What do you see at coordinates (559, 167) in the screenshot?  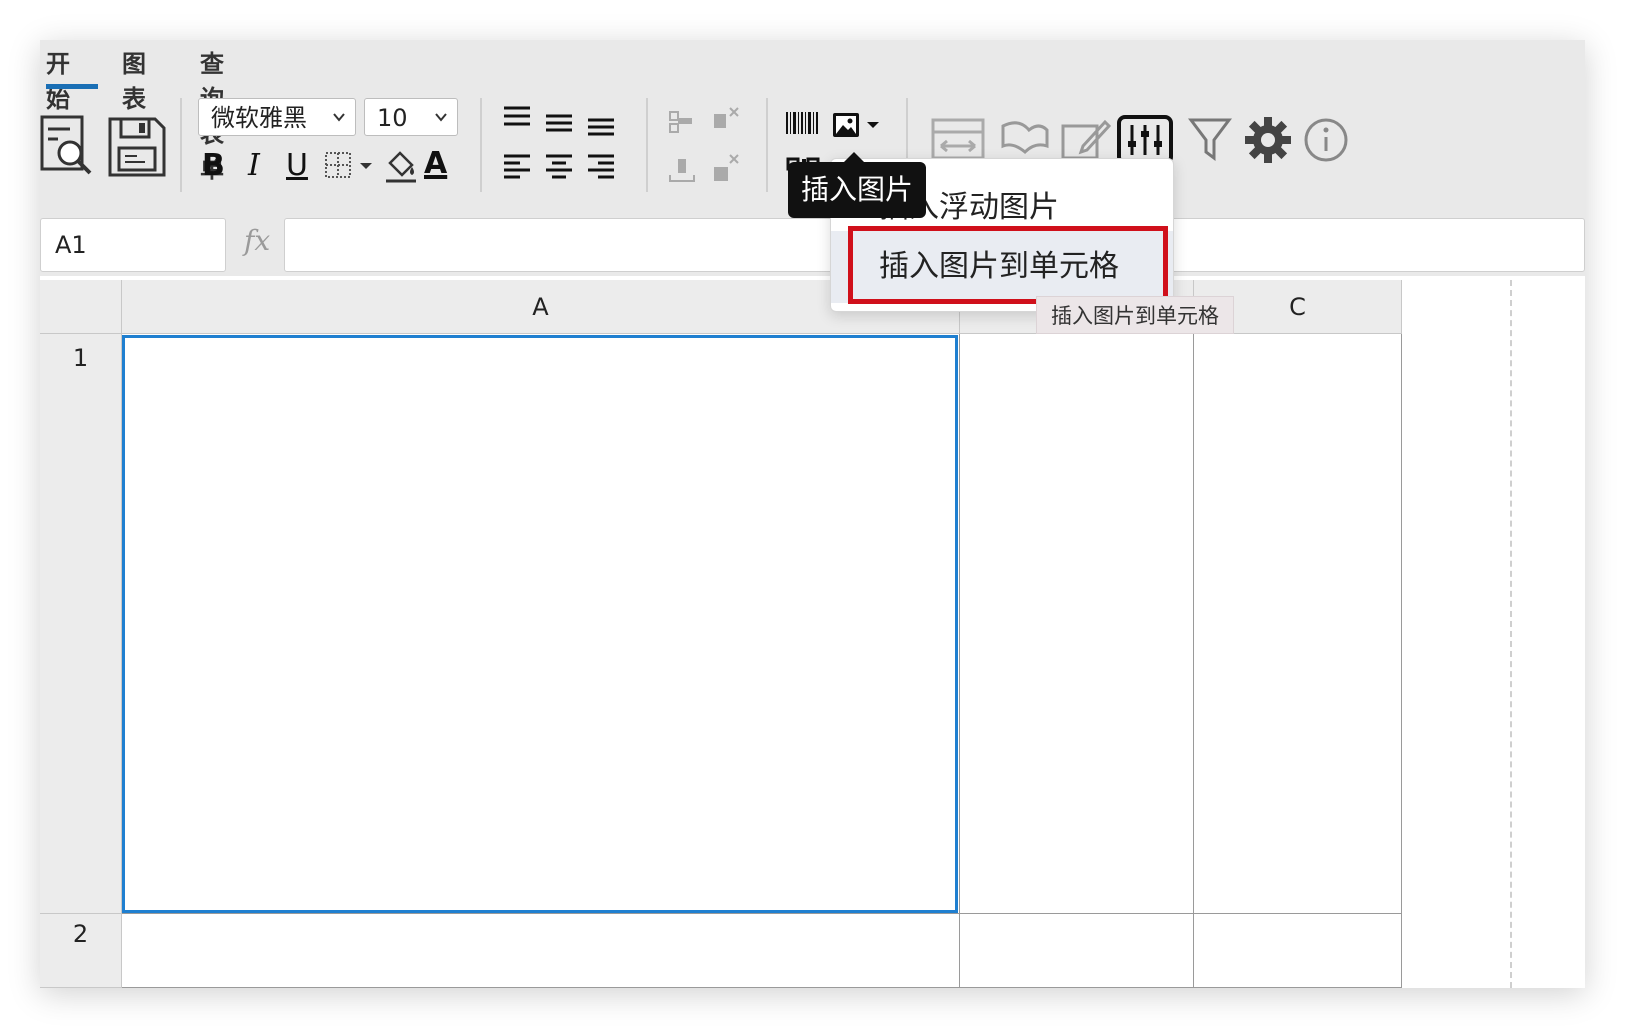 I see `align-center-icon` at bounding box center [559, 167].